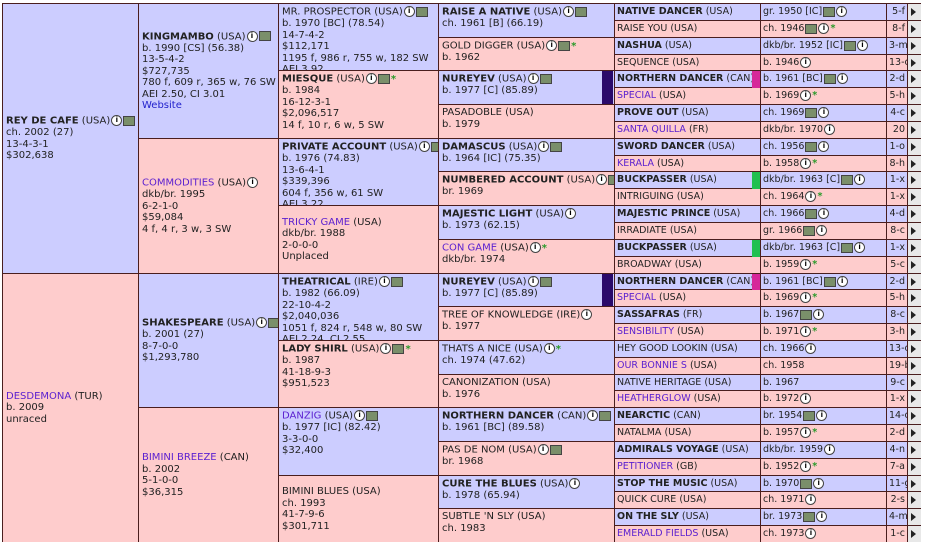  Describe the element at coordinates (661, 146) in the screenshot. I see `horse-name-link: SWORD DANCER` at that location.